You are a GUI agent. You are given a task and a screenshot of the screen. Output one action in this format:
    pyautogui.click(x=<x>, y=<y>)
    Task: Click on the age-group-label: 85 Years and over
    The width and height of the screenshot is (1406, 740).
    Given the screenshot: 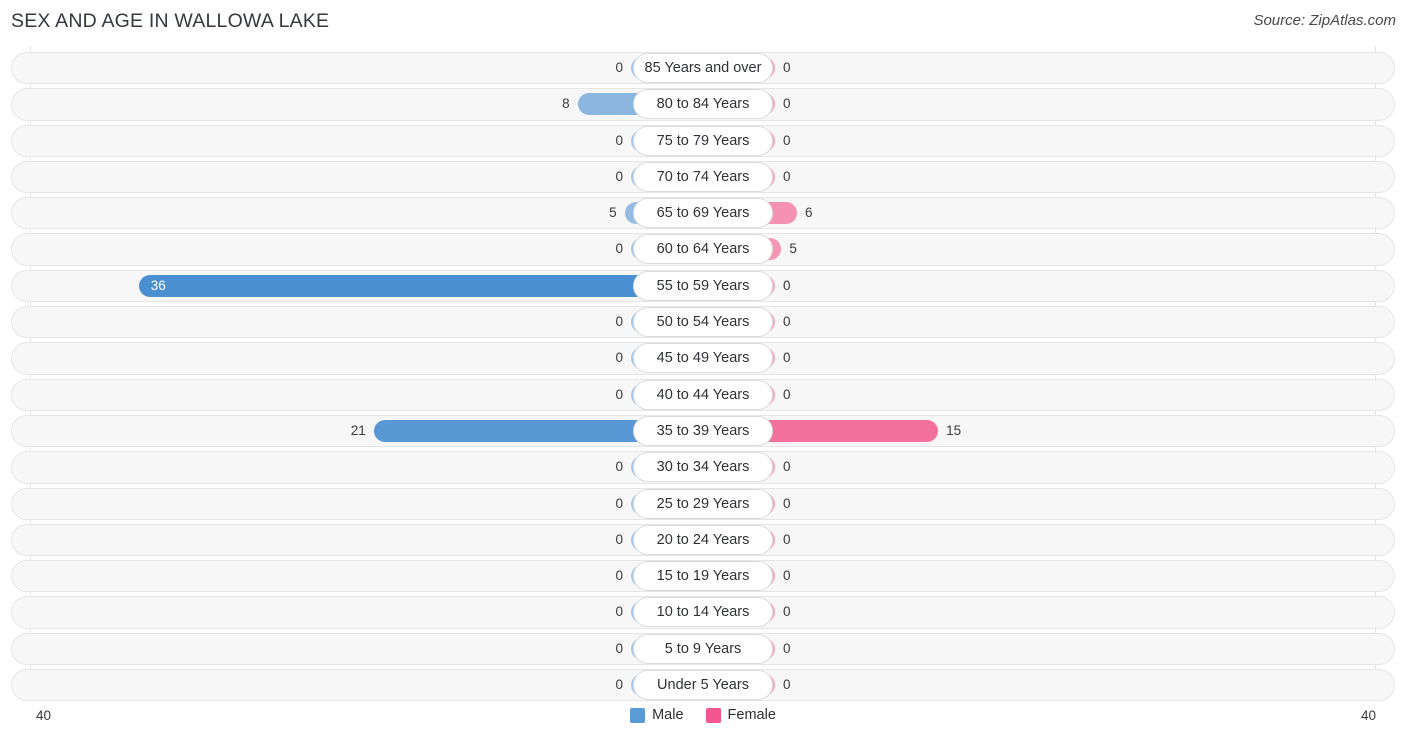 What is the action you would take?
    pyautogui.click(x=703, y=68)
    